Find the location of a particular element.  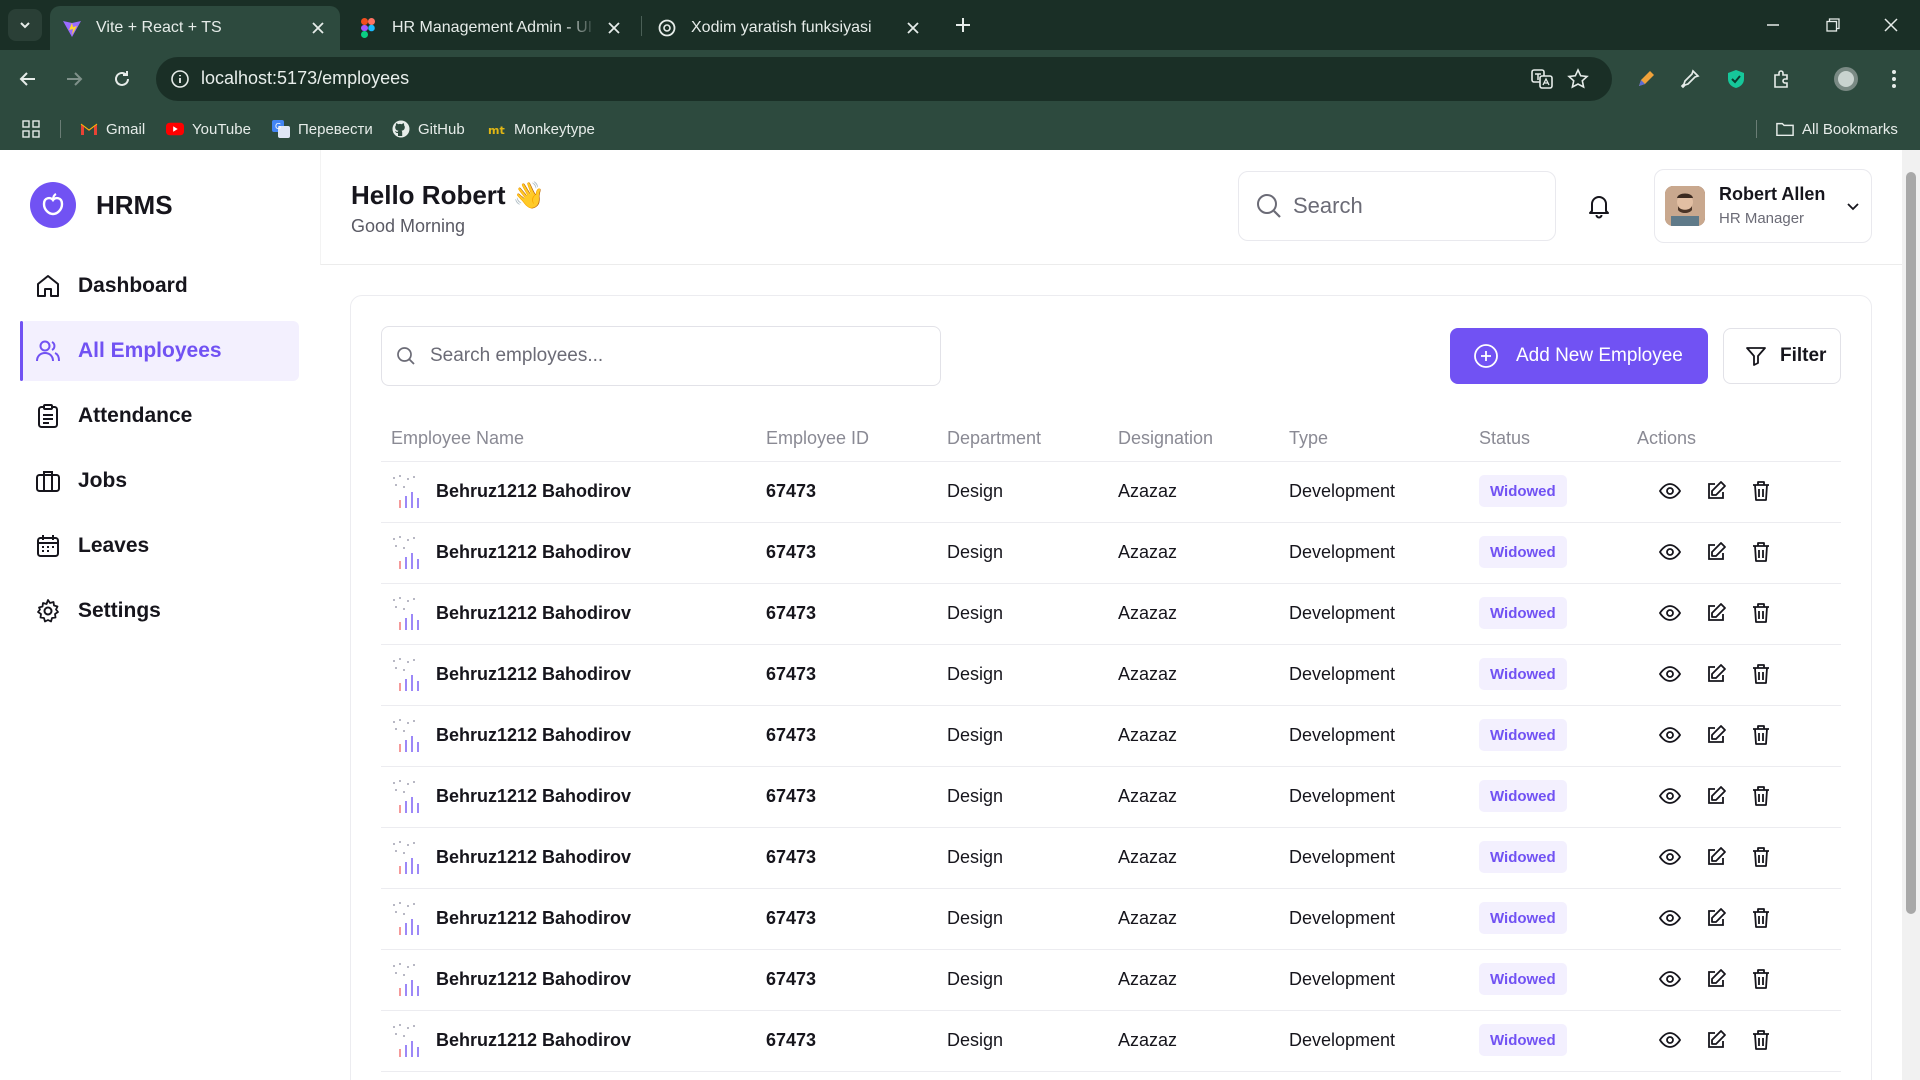

translate-icon is located at coordinates (1542, 79).